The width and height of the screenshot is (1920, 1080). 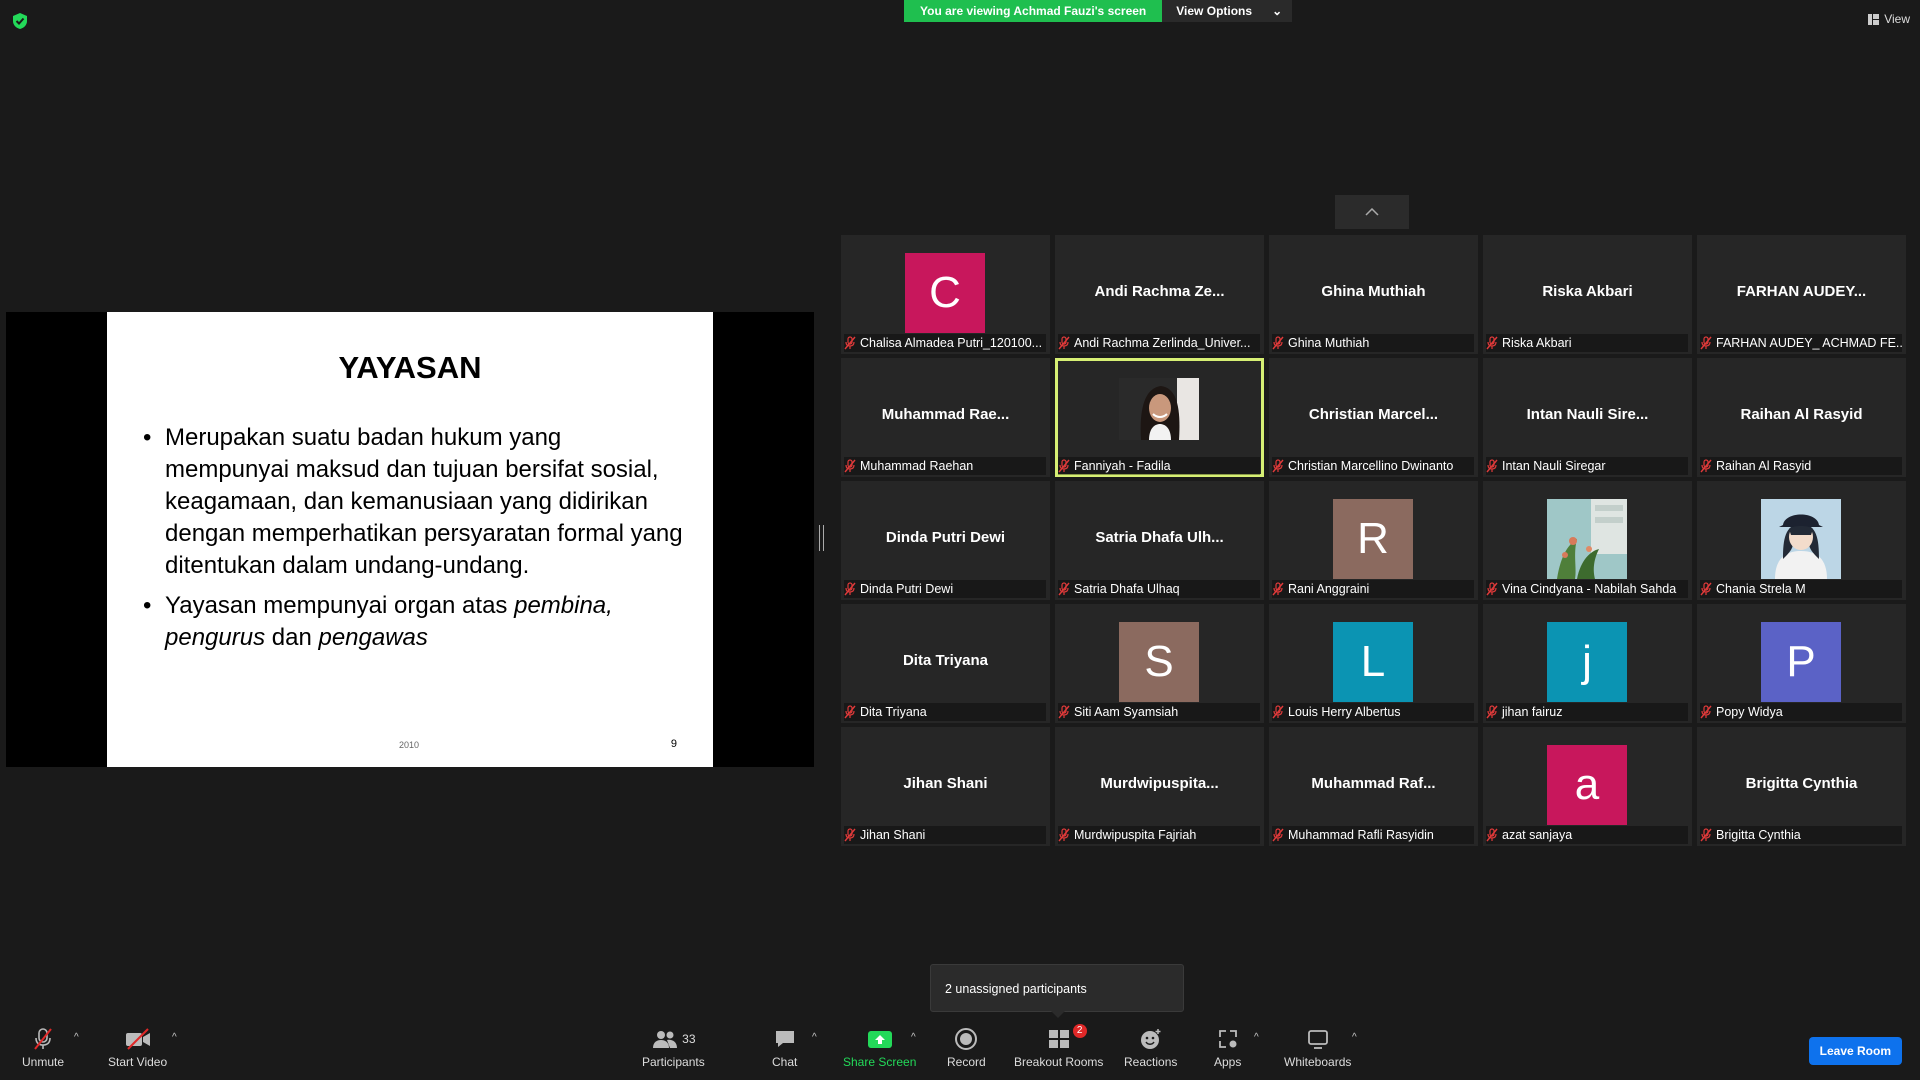 What do you see at coordinates (821, 538) in the screenshot?
I see `resize-handle` at bounding box center [821, 538].